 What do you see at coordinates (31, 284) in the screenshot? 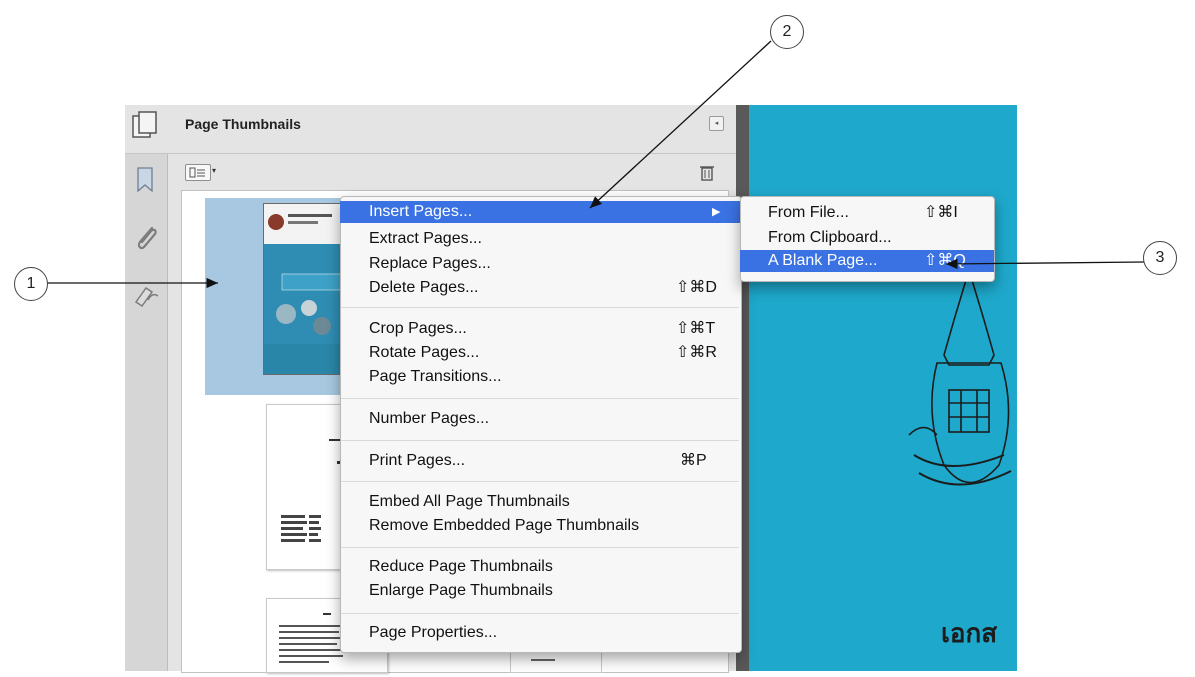
I see `callout-1: 1` at bounding box center [31, 284].